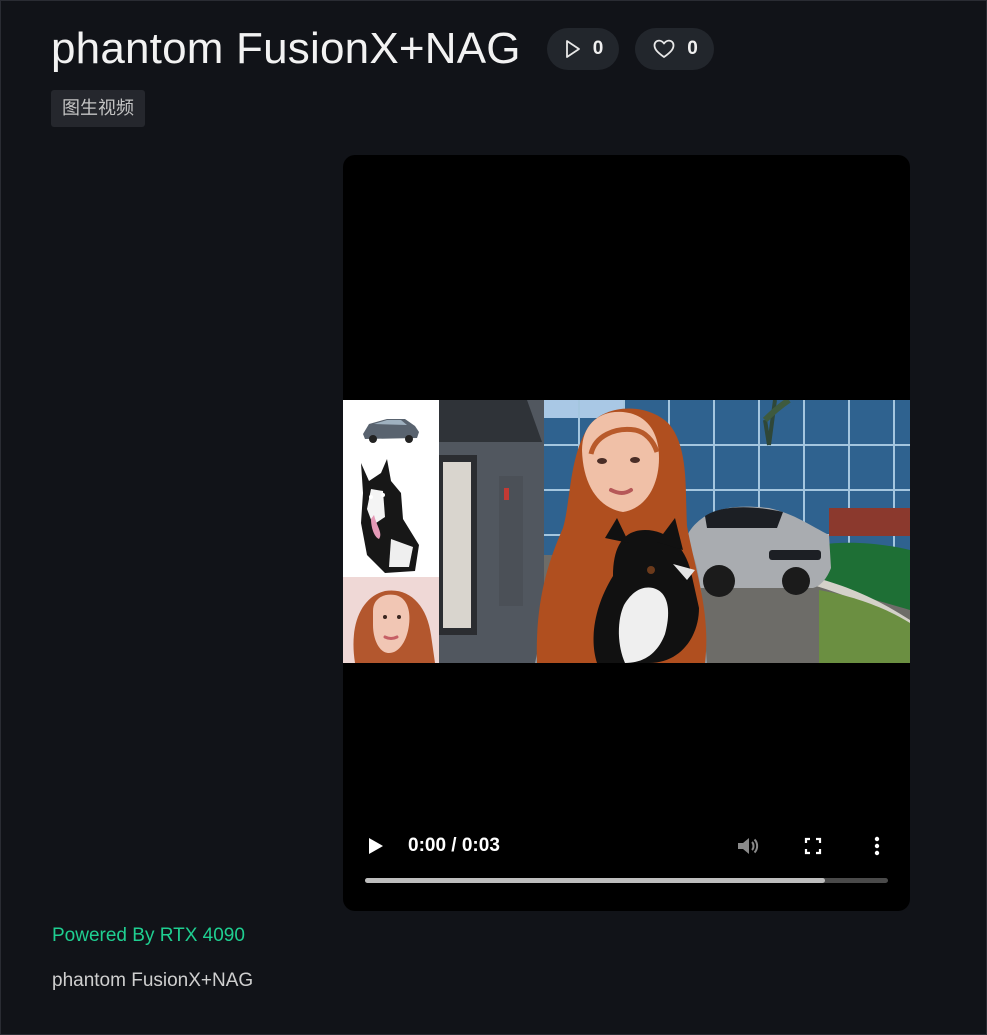  I want to click on video-frame, so click(626, 531).